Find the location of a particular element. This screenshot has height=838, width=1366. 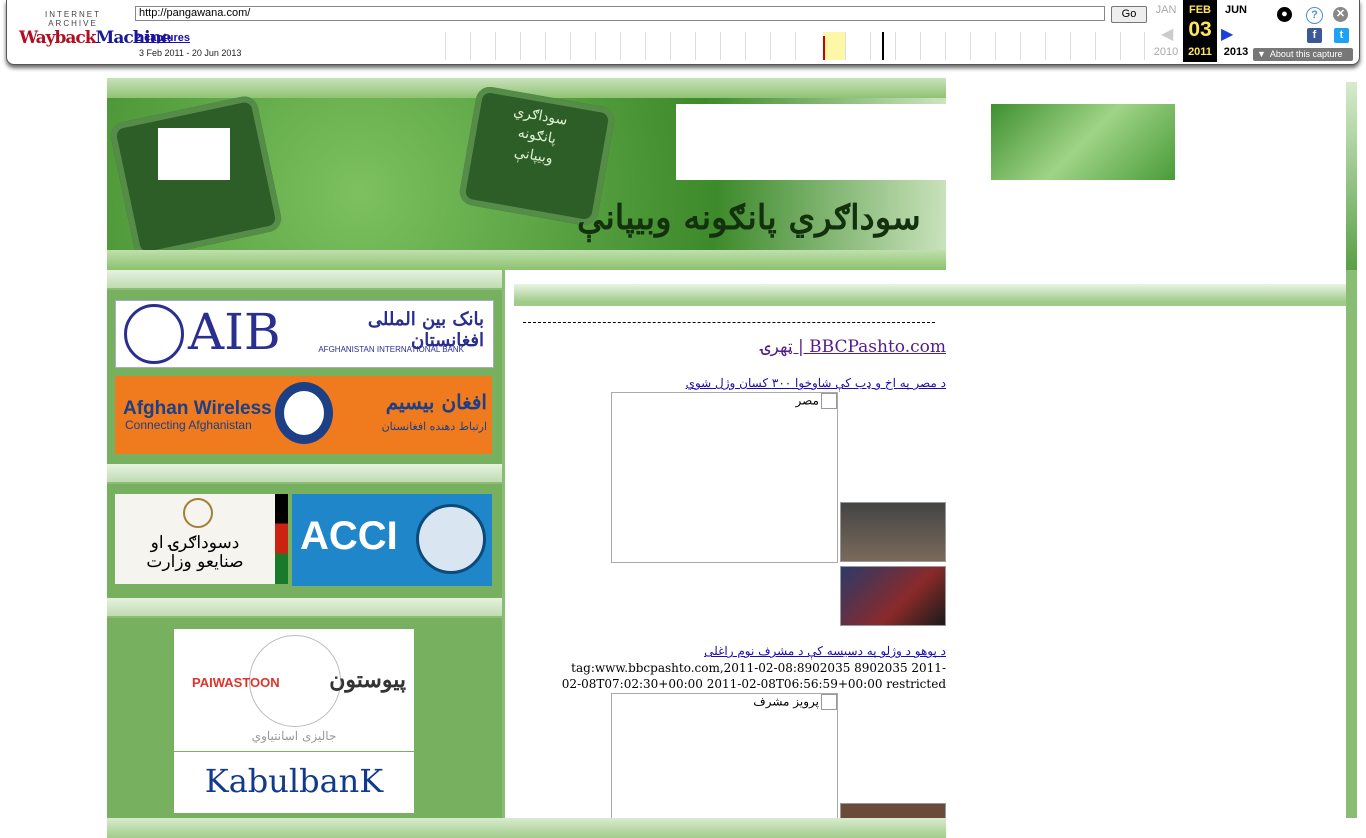

pw-arabic: پیوستون is located at coordinates (367, 680).